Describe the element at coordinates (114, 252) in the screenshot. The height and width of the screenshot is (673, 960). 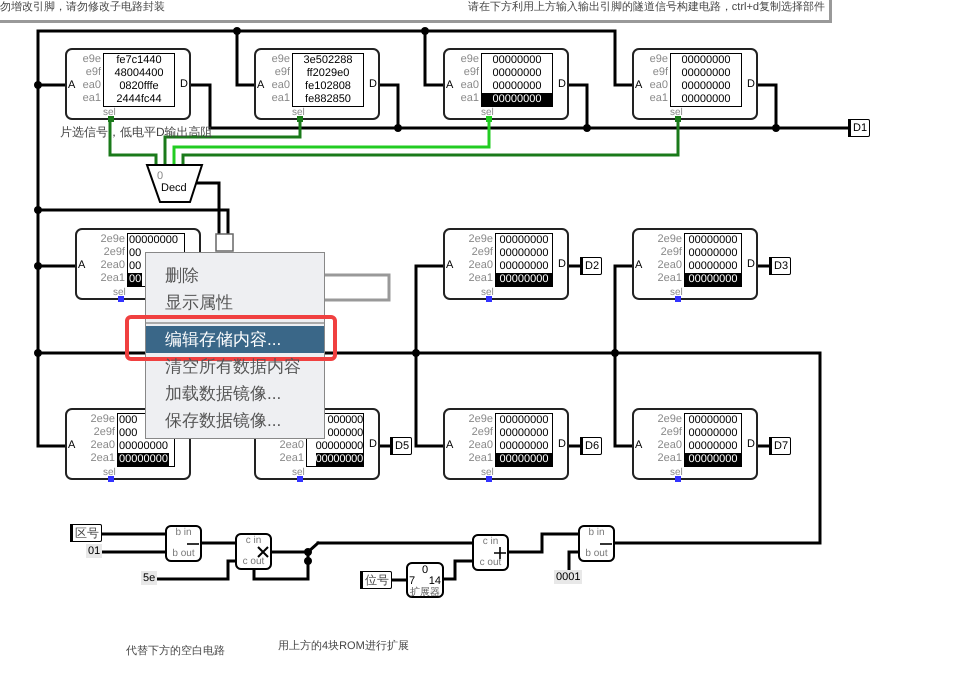
I see `address-label: 2e9f` at that location.